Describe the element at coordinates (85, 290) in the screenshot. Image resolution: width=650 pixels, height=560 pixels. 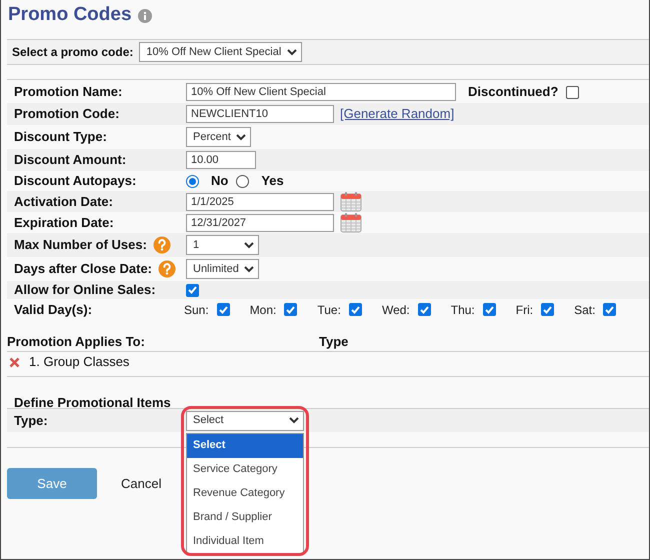
I see `field-label: Allow for Online Sales:` at that location.